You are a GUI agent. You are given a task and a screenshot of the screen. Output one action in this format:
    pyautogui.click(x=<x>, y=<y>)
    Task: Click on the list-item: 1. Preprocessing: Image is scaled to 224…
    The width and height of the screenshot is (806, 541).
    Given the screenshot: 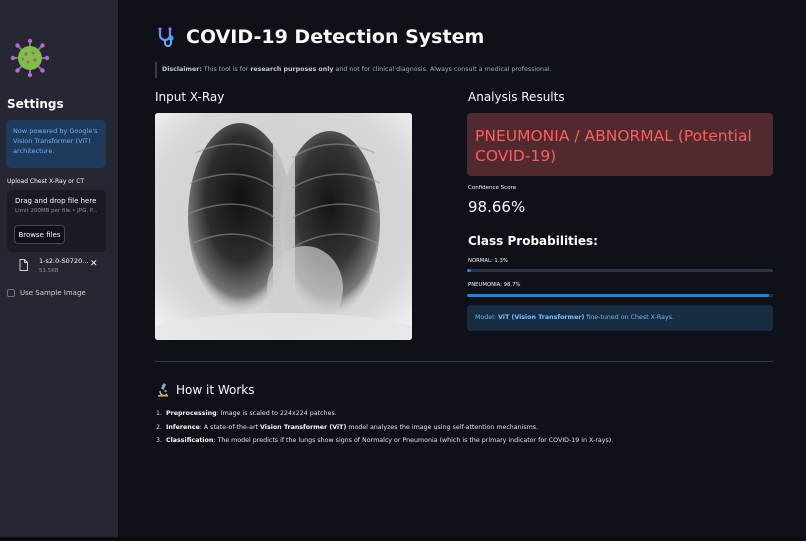 What is the action you would take?
    pyautogui.click(x=384, y=416)
    